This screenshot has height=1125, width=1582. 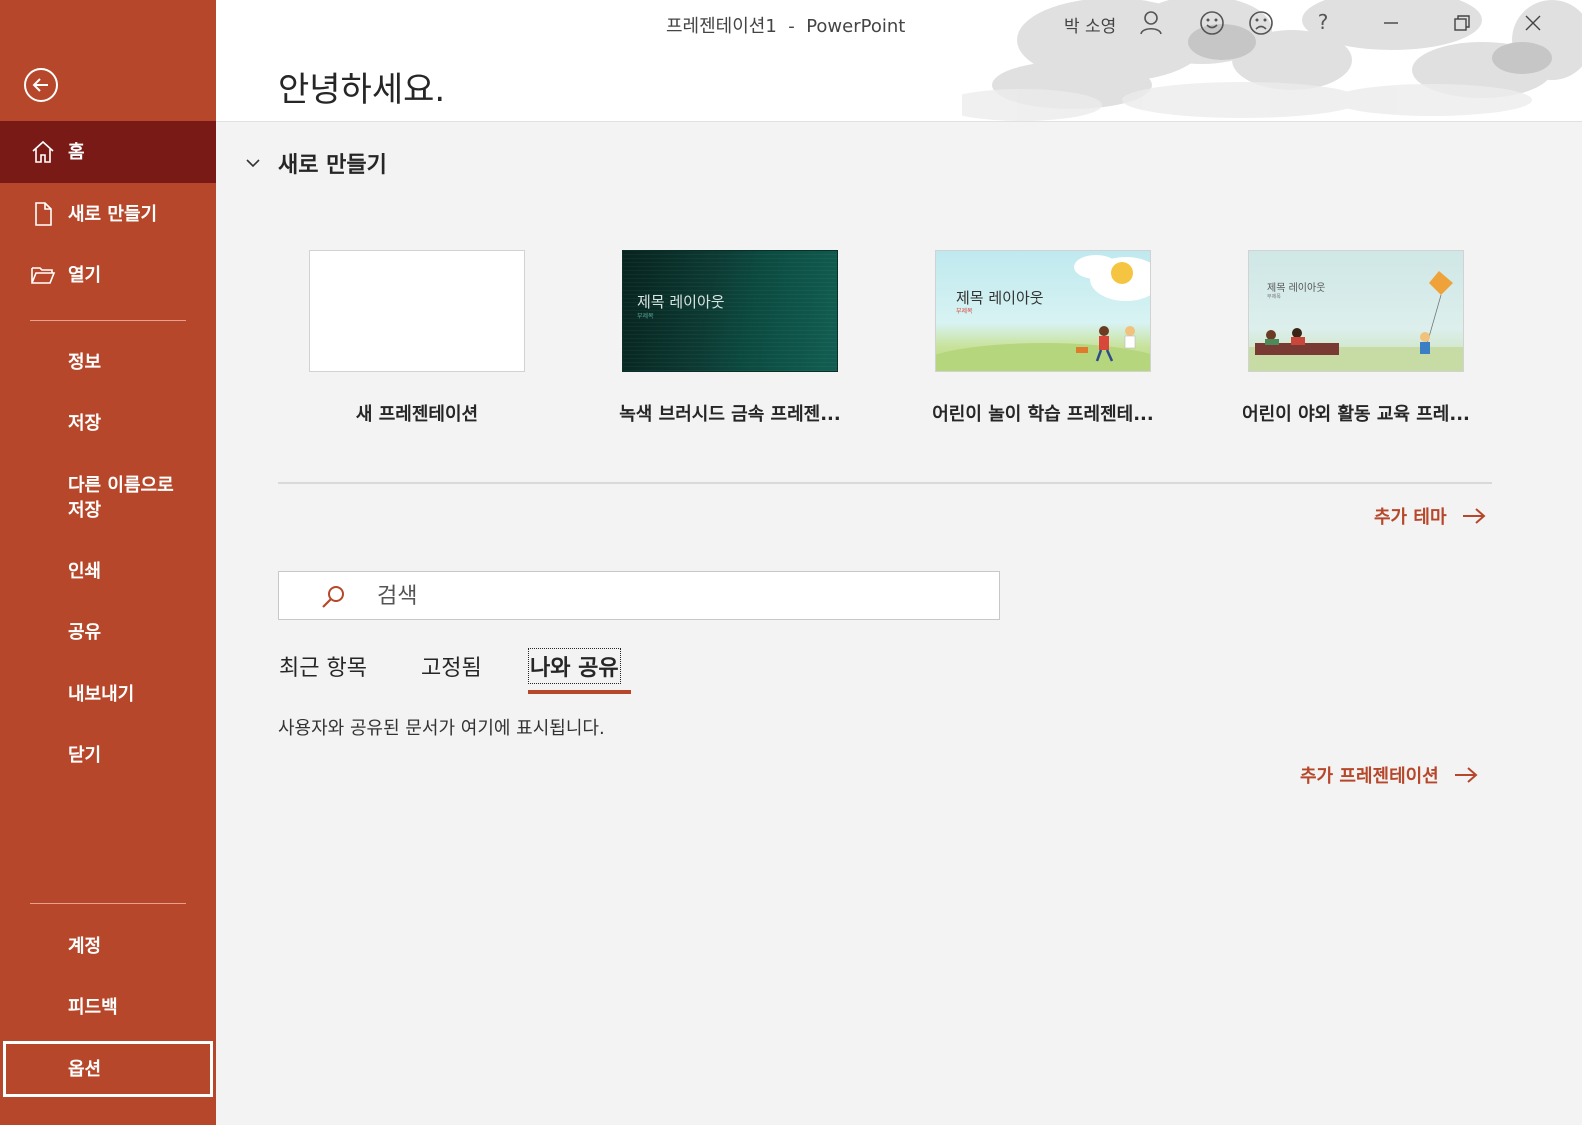 What do you see at coordinates (253, 163) in the screenshot?
I see `chevron-down-icon` at bounding box center [253, 163].